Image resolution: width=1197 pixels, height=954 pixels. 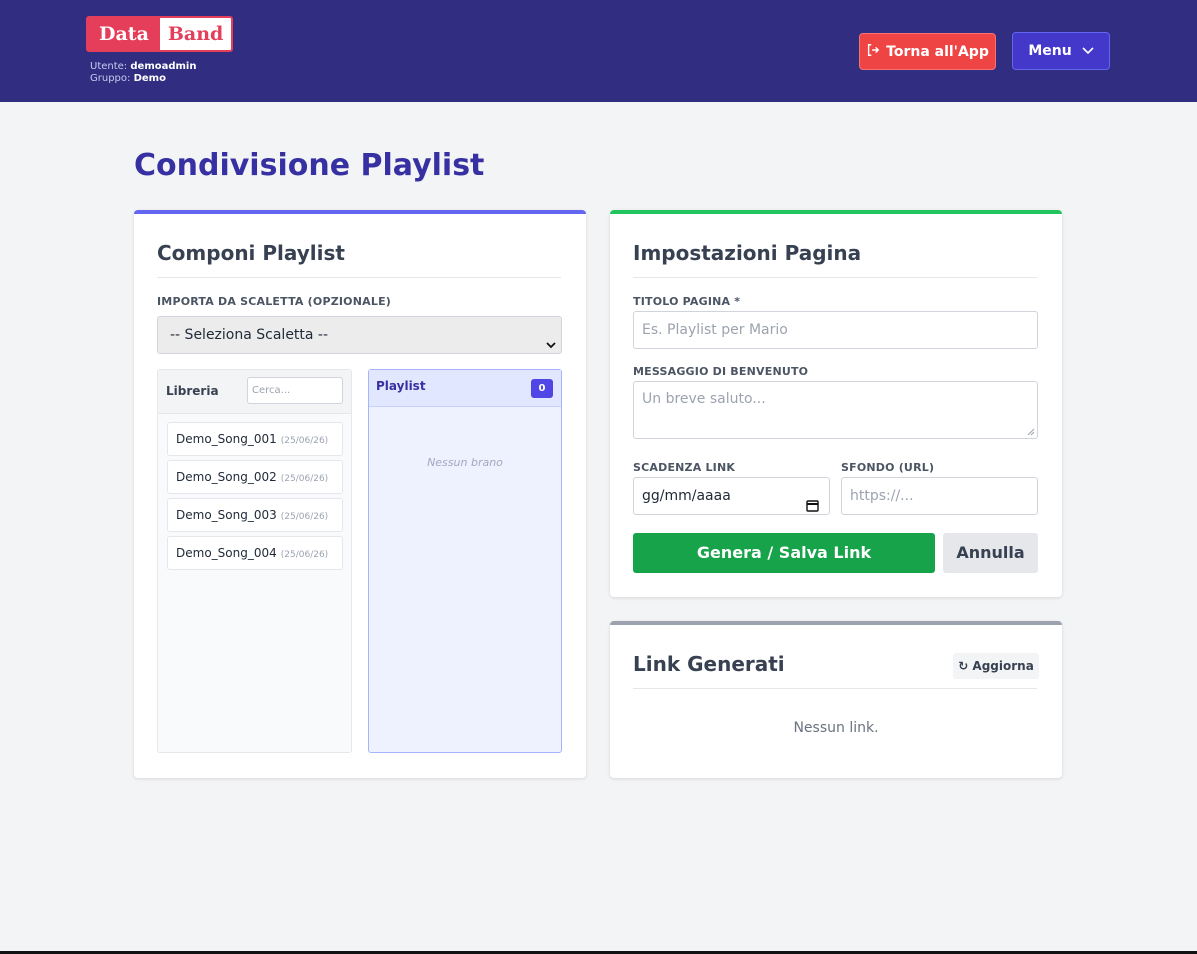 What do you see at coordinates (465, 561) in the screenshot?
I see `playlist-dropzone: Playlist 0 Nessun brano` at bounding box center [465, 561].